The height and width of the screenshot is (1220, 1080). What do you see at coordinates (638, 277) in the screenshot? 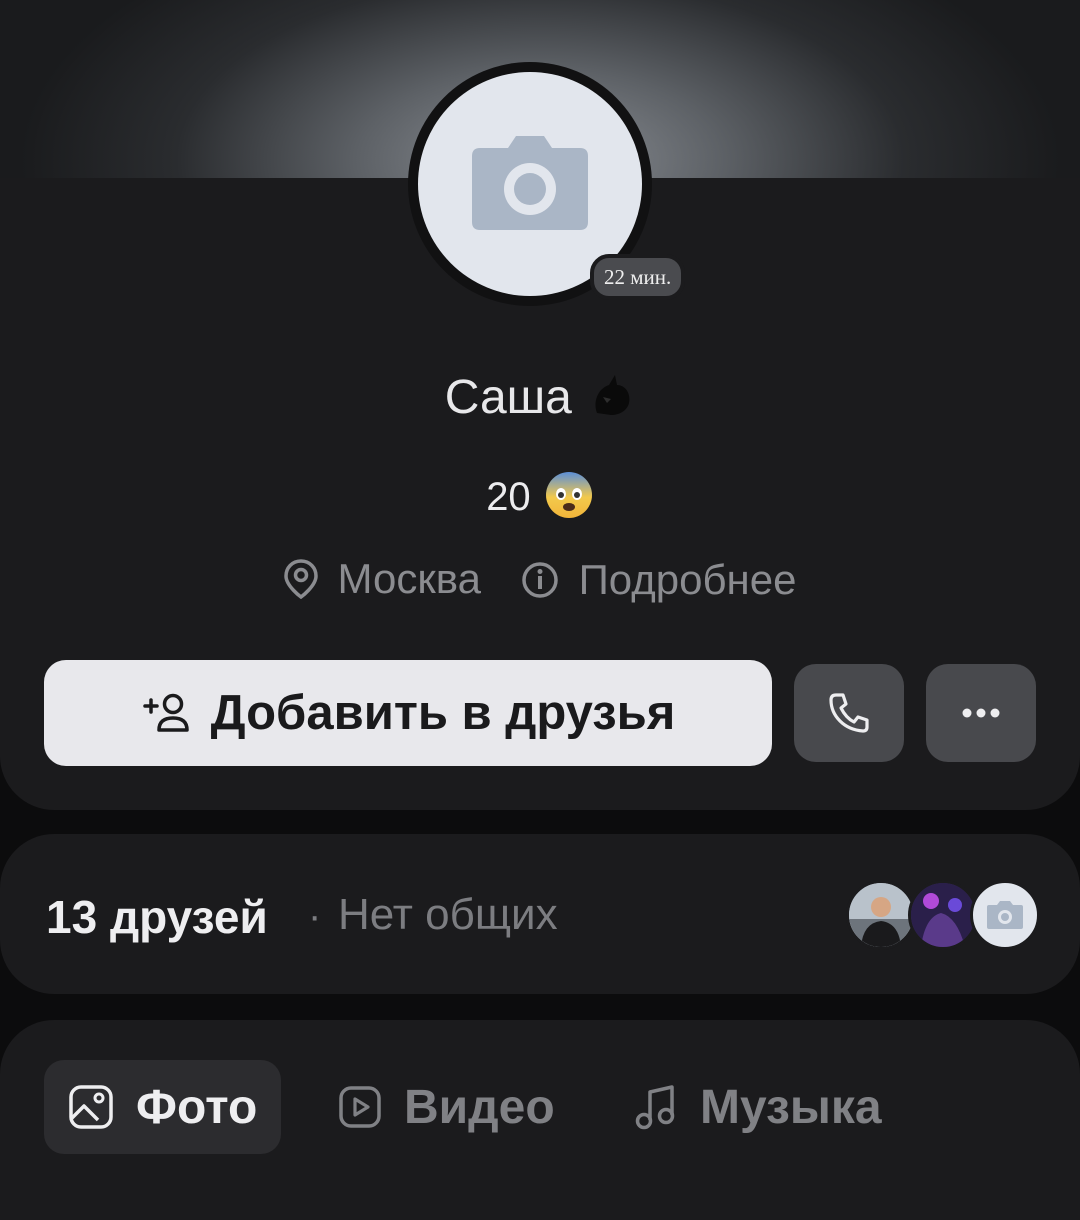
I see `last-seen-badge: 22 мин.` at bounding box center [638, 277].